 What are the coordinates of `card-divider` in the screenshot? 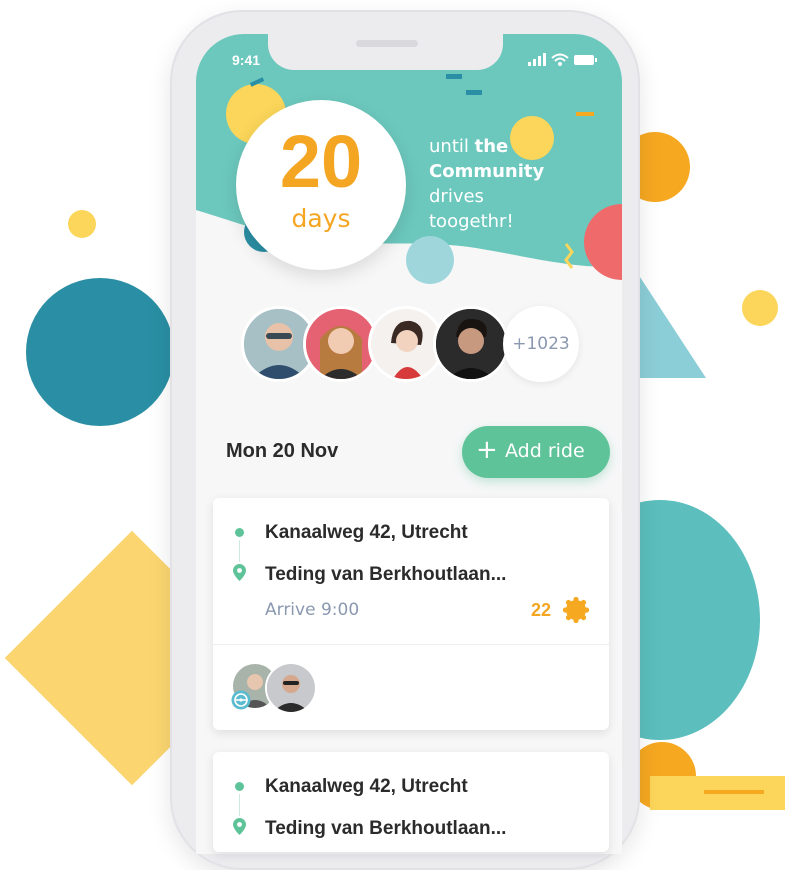 It's located at (411, 644).